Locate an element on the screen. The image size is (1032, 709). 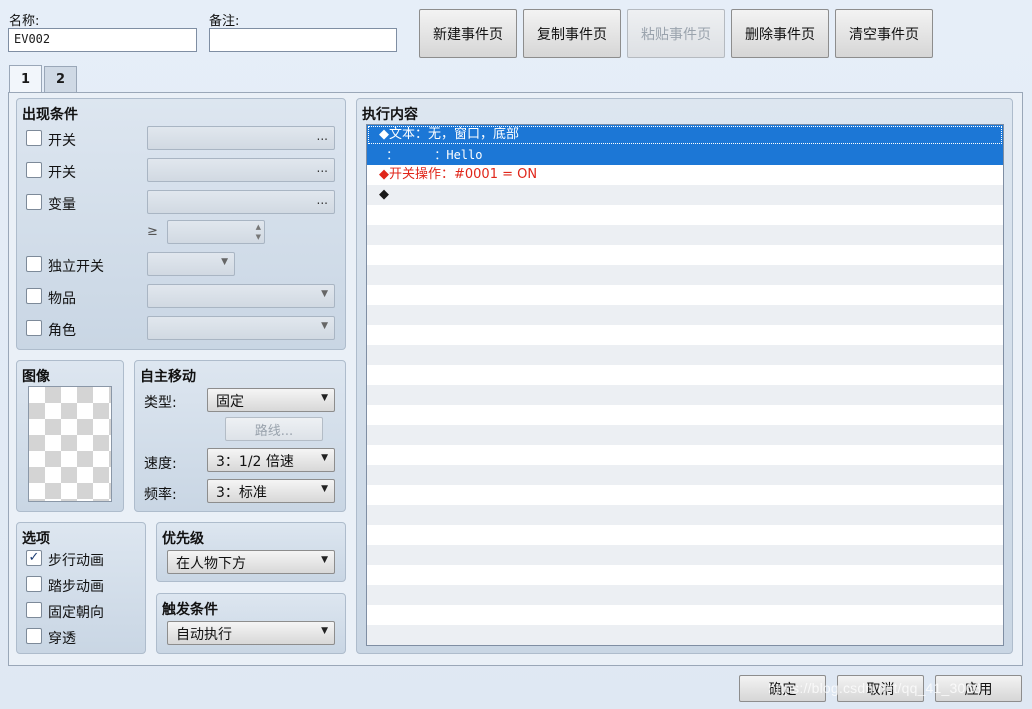
move-frequency-select: 3：标准 ▼ is located at coordinates (271, 491).